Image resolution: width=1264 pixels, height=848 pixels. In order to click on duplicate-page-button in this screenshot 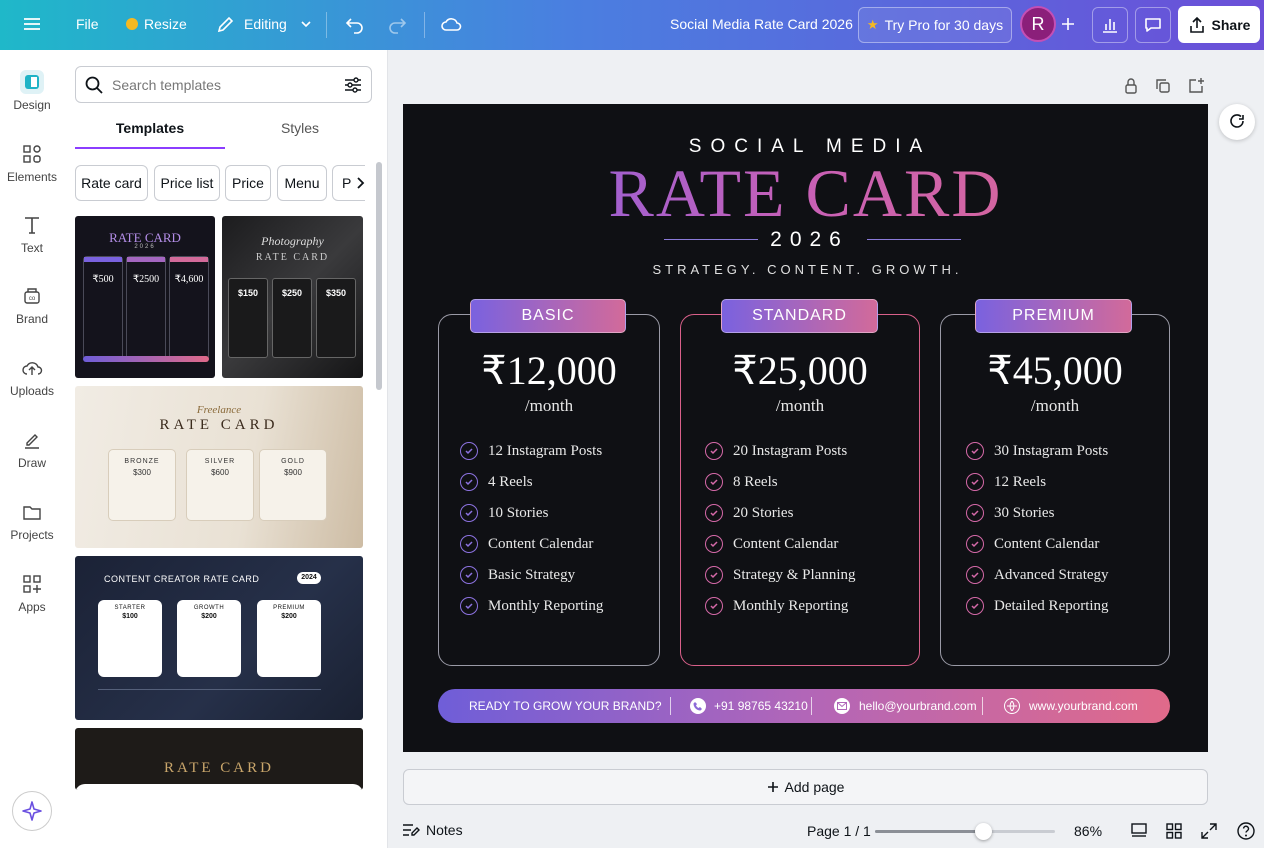, I will do `click(1163, 86)`.